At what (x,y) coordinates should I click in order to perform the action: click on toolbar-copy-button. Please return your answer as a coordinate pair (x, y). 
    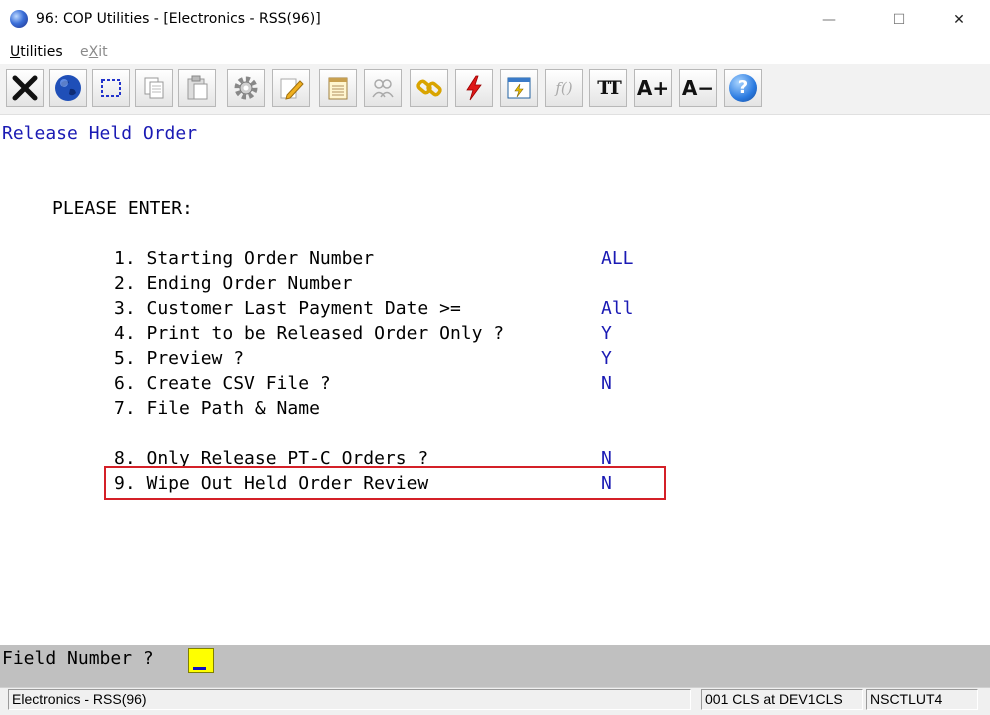
    Looking at the image, I should click on (154, 88).